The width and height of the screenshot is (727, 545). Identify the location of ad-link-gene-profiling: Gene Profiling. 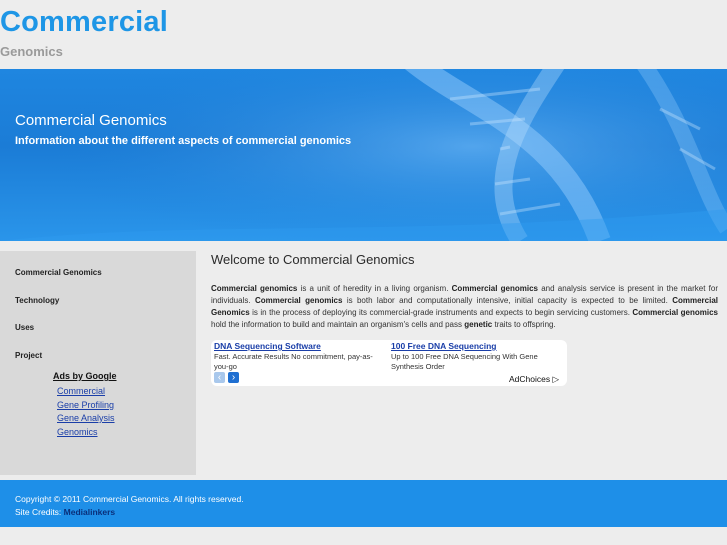
(85, 405).